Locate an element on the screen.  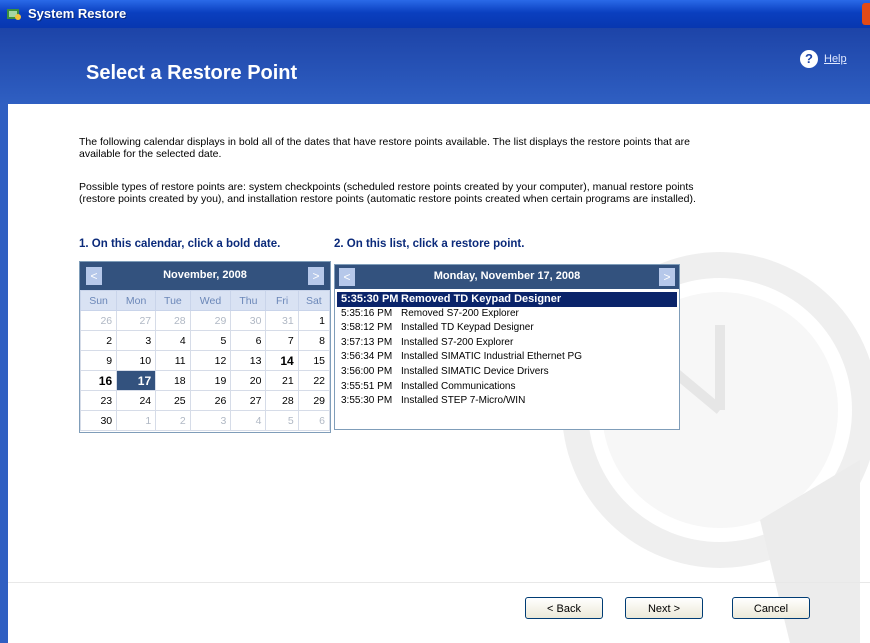
restore-point-description: Removed TD Keypad Designer is located at coordinates (481, 299).